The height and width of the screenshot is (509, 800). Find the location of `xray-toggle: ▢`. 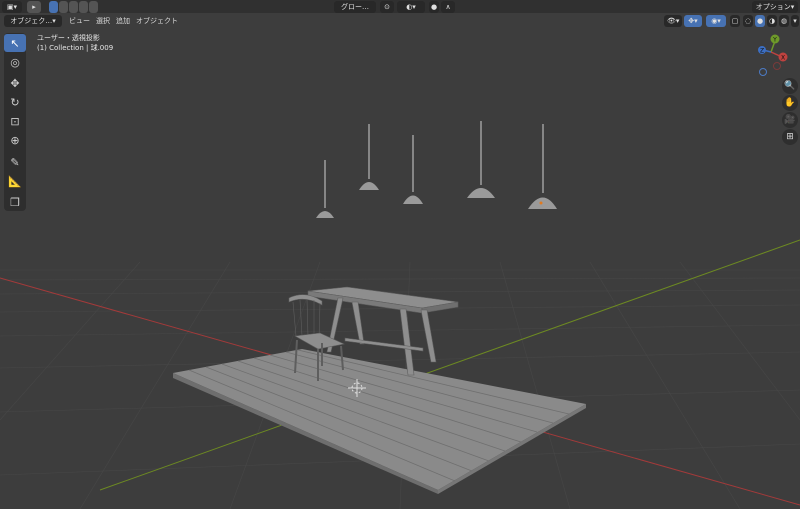

xray-toggle: ▢ is located at coordinates (735, 21).